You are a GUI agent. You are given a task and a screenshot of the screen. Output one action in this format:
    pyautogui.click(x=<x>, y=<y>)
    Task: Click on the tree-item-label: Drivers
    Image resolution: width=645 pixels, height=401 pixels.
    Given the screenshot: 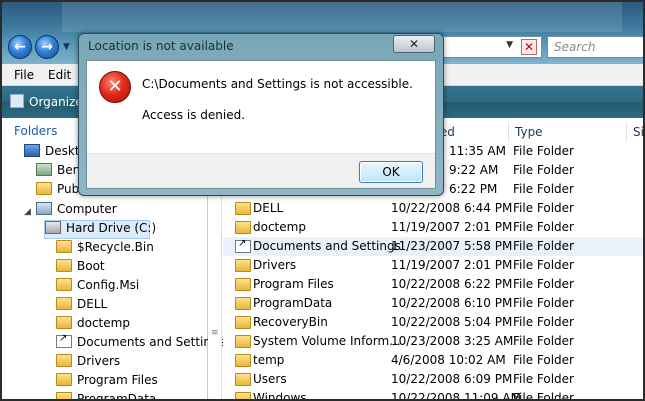 What is the action you would take?
    pyautogui.click(x=99, y=361)
    